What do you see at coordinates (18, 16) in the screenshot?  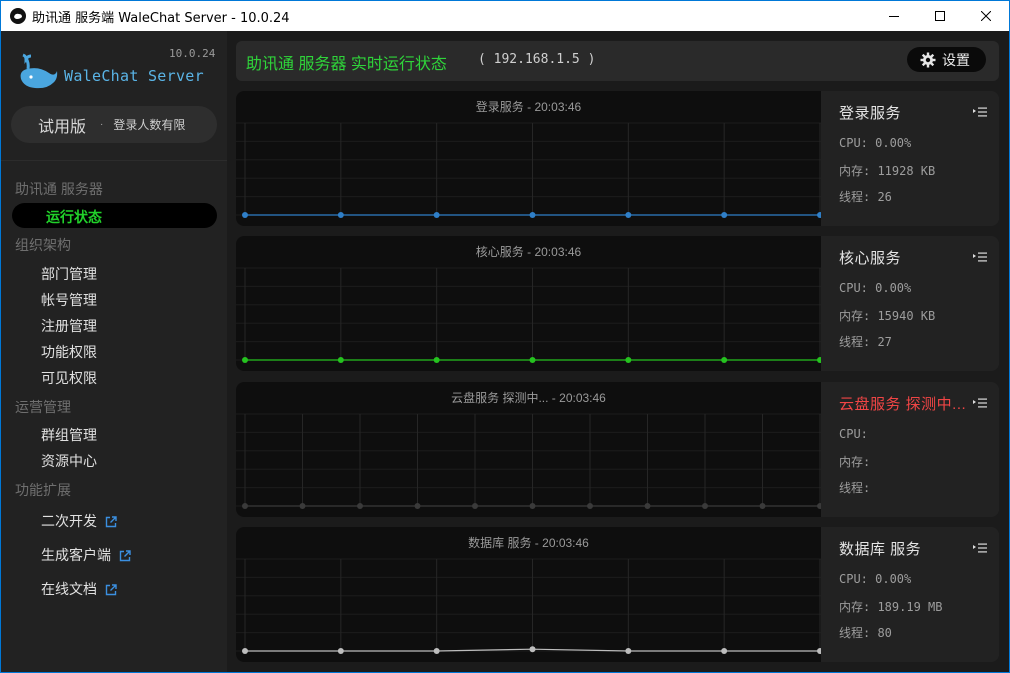 I see `app-icon` at bounding box center [18, 16].